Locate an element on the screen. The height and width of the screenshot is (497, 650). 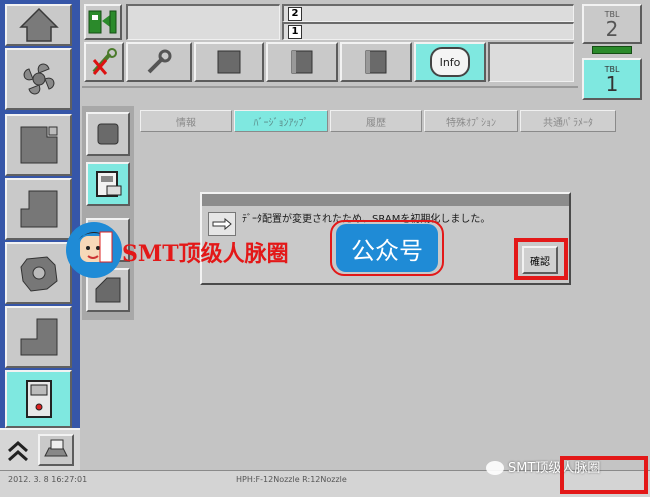
sidebar-item-gear is located at coordinates (38, 273).